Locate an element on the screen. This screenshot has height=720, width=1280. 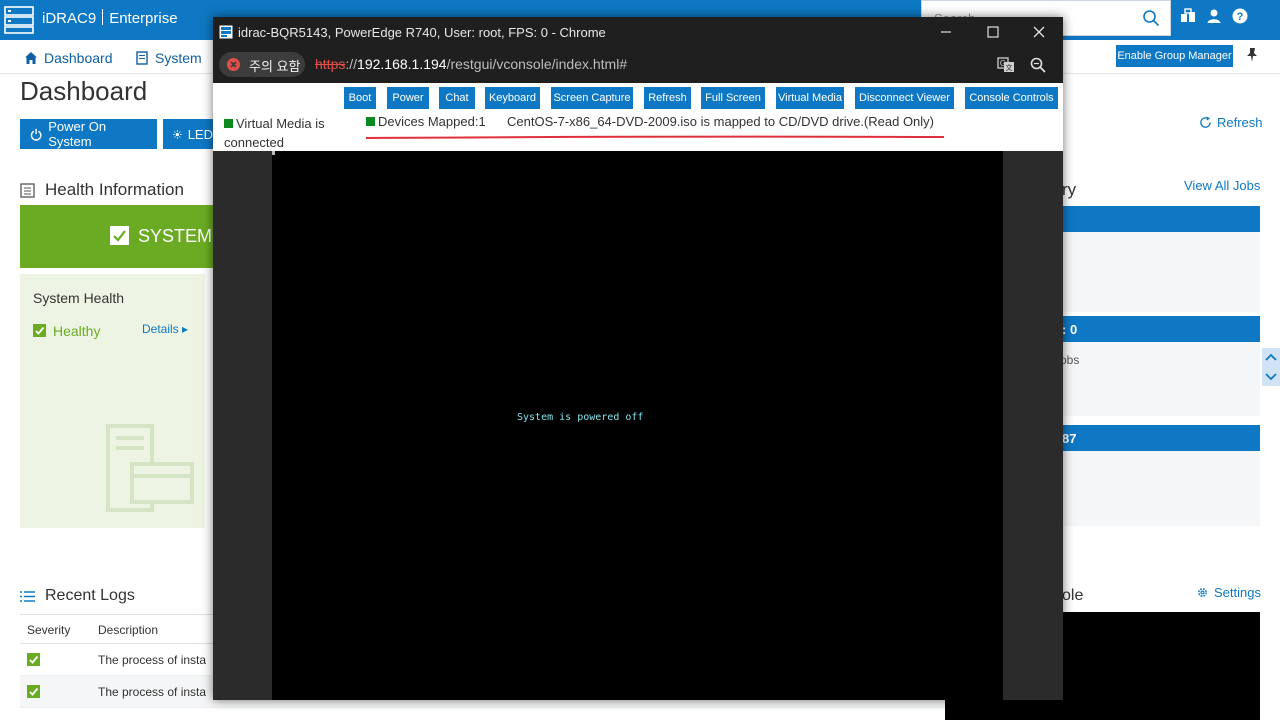
devices-mapped-text: Devices Mapped:1 is located at coordinates (432, 121).